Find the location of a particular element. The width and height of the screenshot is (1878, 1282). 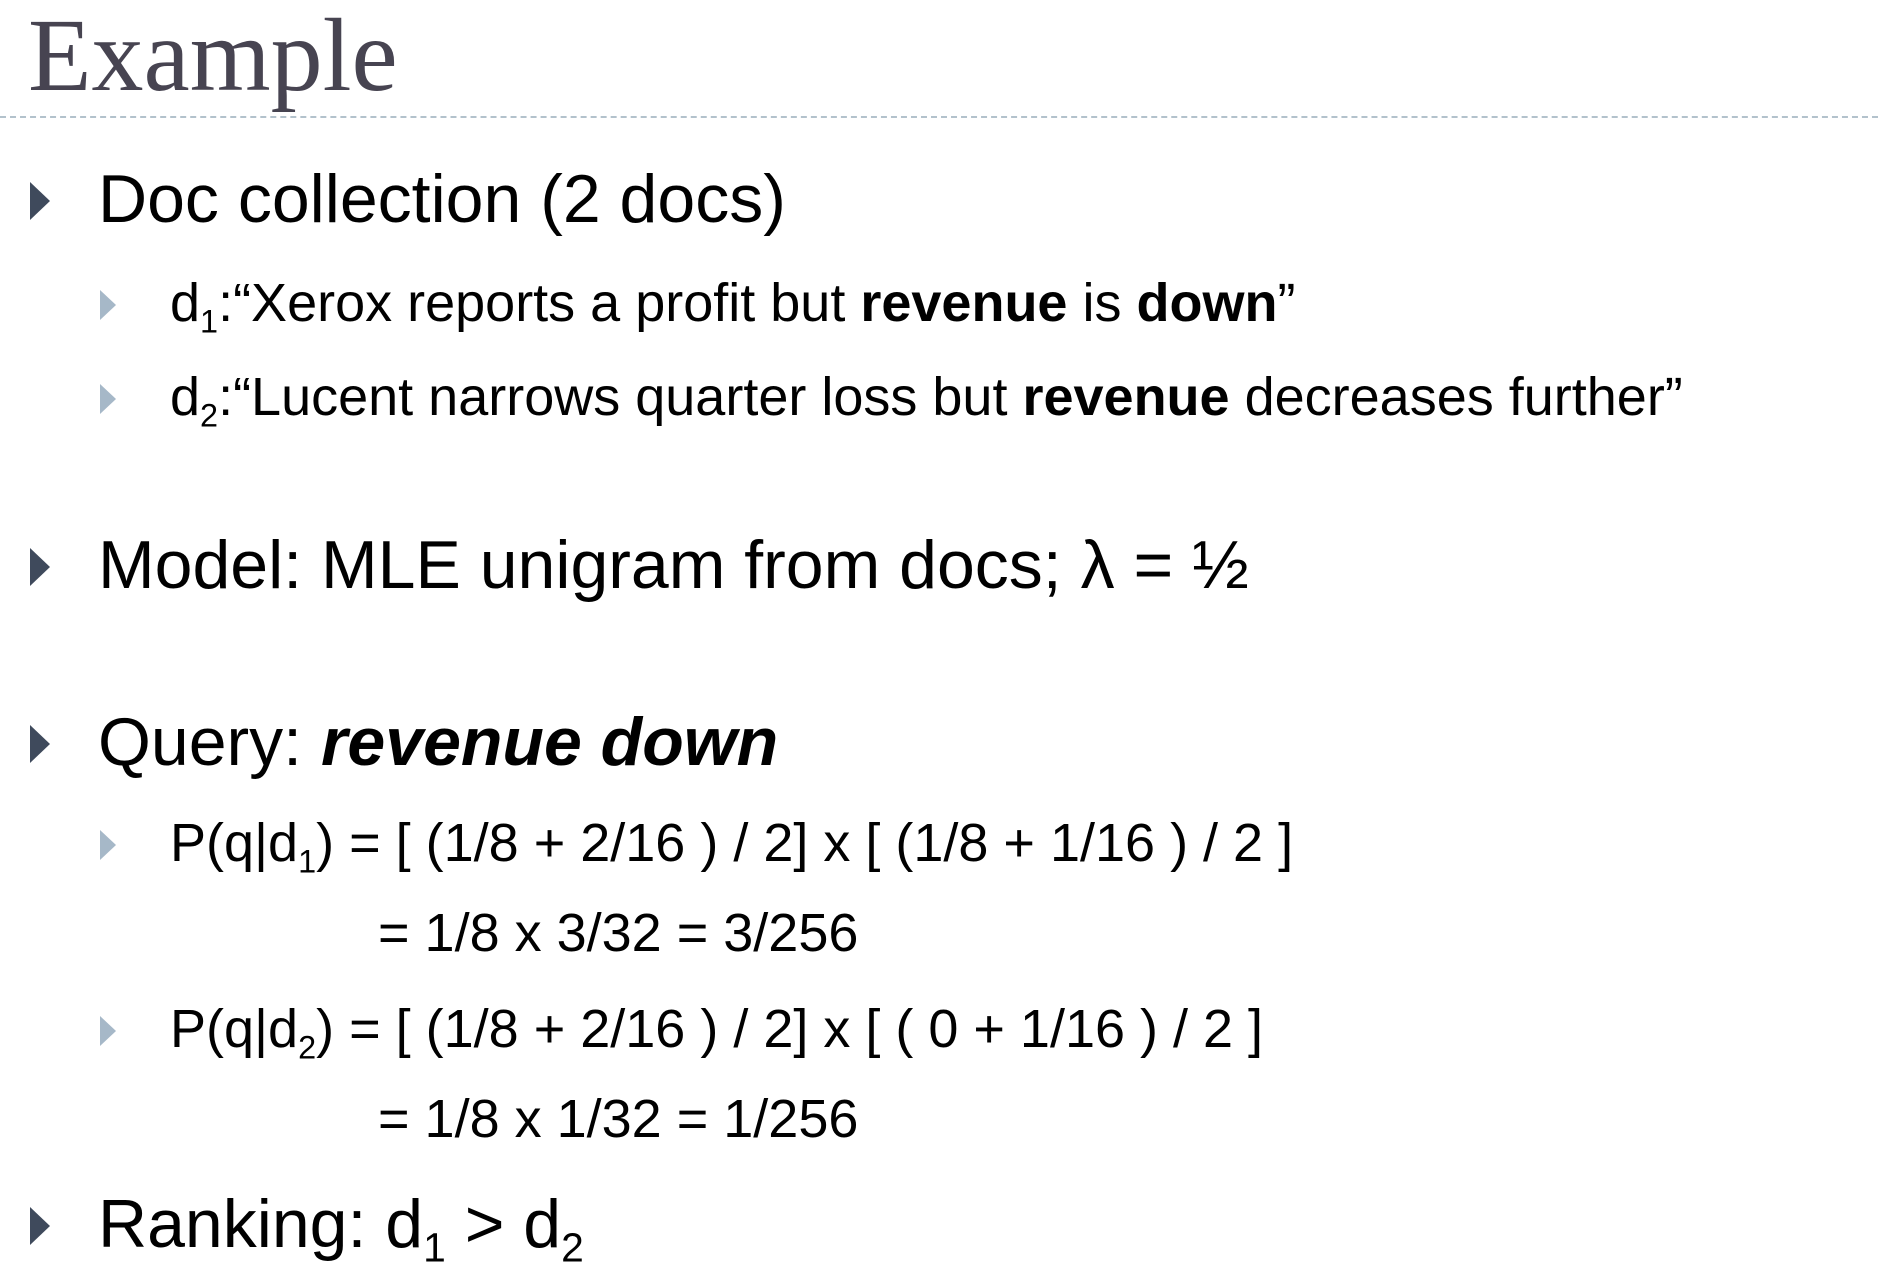

ranking-label: Ranking: d is located at coordinates (261, 1224).